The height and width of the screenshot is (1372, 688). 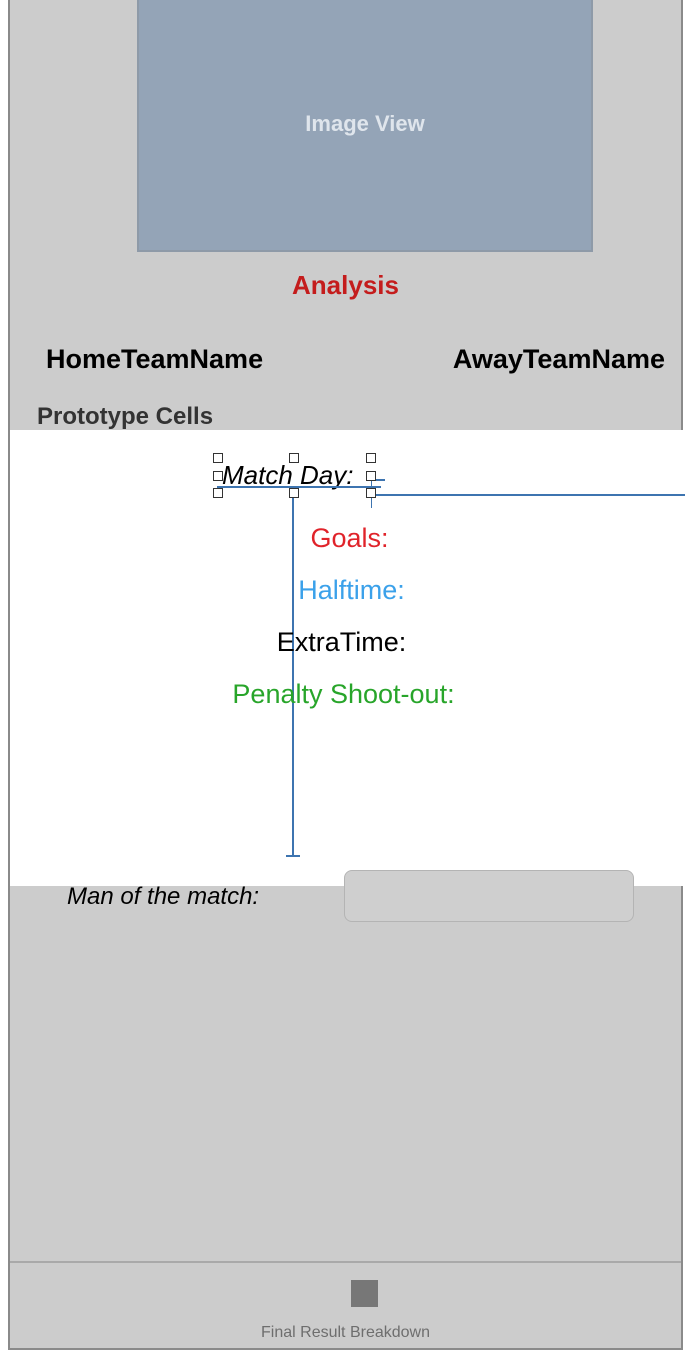 I want to click on man-of-the-match-field, so click(x=489, y=896).